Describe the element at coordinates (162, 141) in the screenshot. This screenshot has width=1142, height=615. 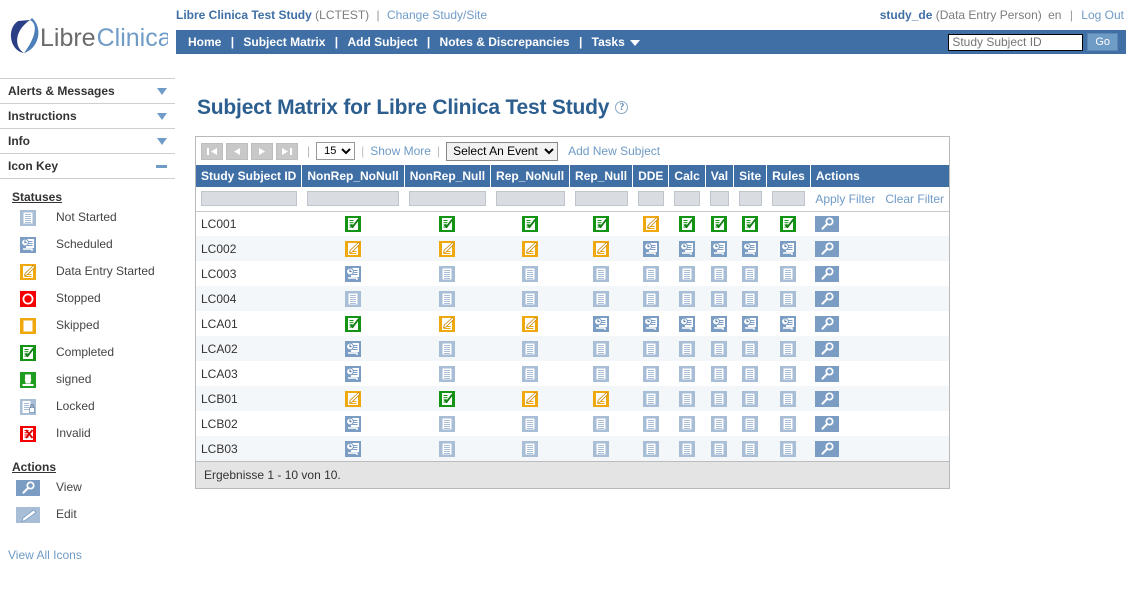
I see `chevron-down-icon` at that location.